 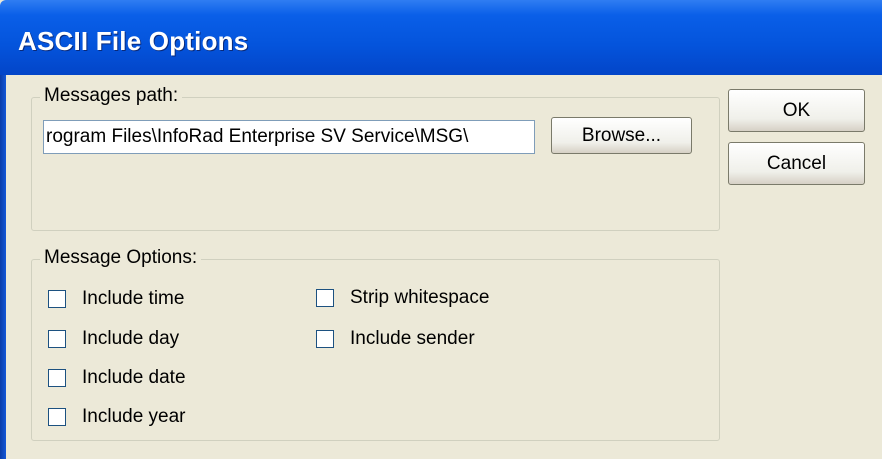 I want to click on include-sender-checkbox: Include sender, so click(x=395, y=339).